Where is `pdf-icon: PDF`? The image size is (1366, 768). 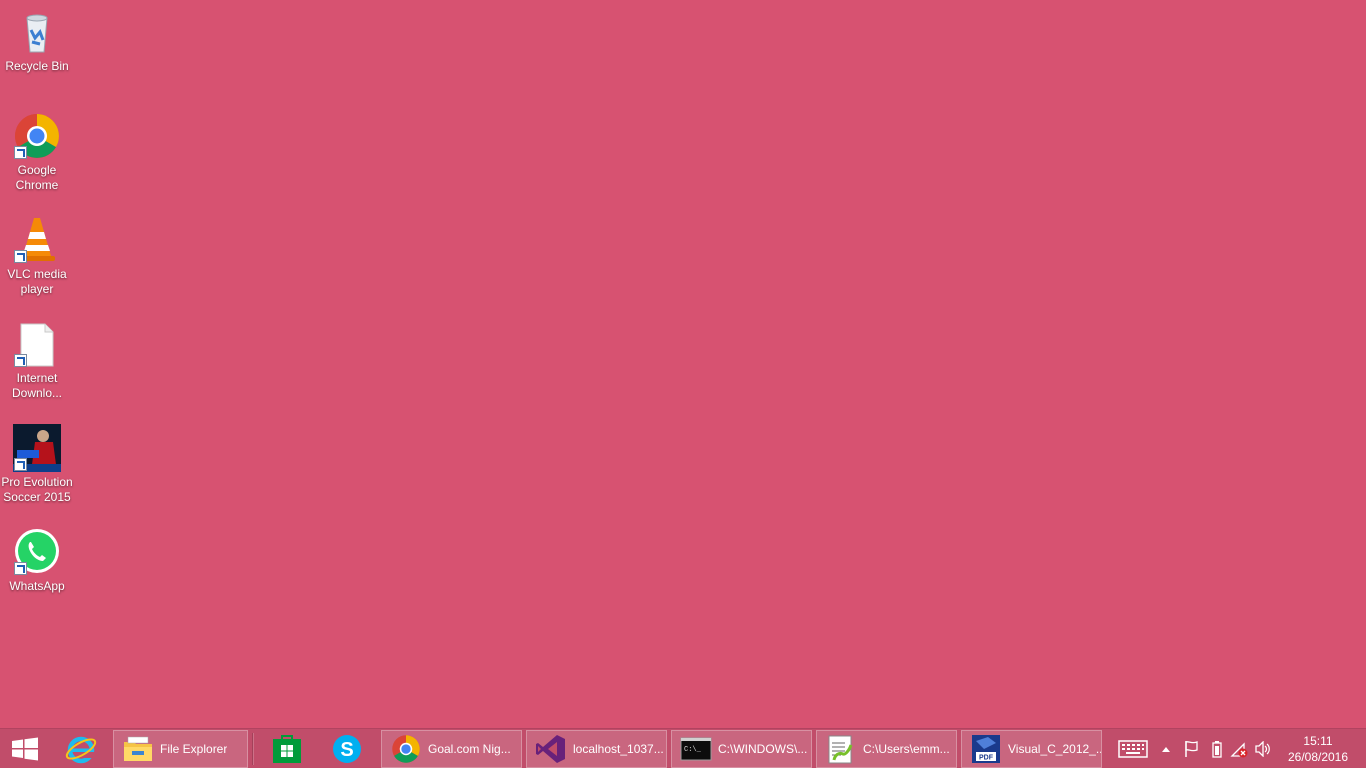
pdf-icon: PDF is located at coordinates (986, 749).